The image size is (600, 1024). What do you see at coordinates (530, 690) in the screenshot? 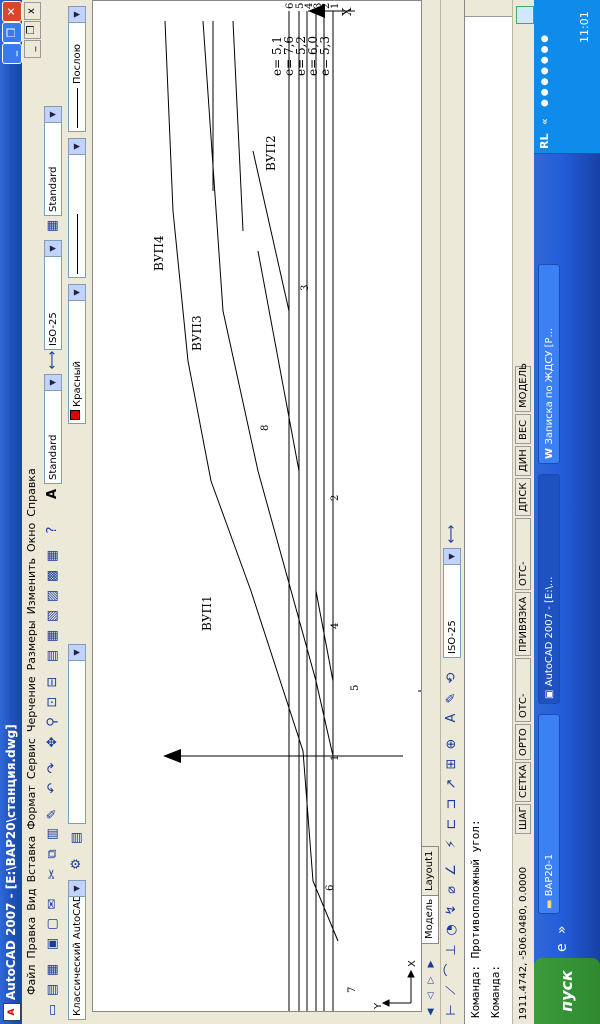
I see `polar-button: ОТС-ПОЛЯР` at bounding box center [530, 690].